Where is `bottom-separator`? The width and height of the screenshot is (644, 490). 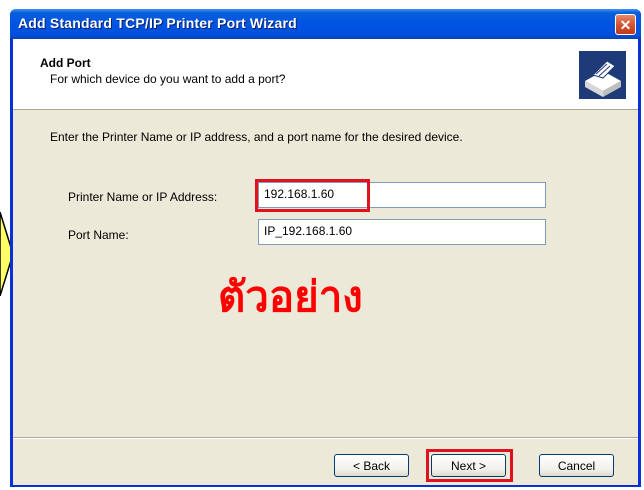 bottom-separator is located at coordinates (325, 438).